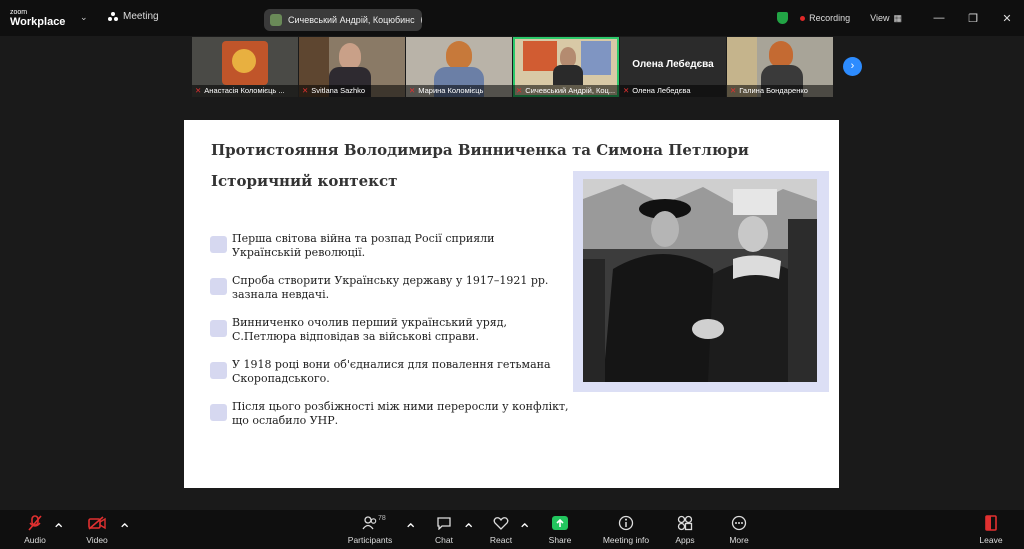 The width and height of the screenshot is (1024, 549). I want to click on heart-icon, so click(501, 523).